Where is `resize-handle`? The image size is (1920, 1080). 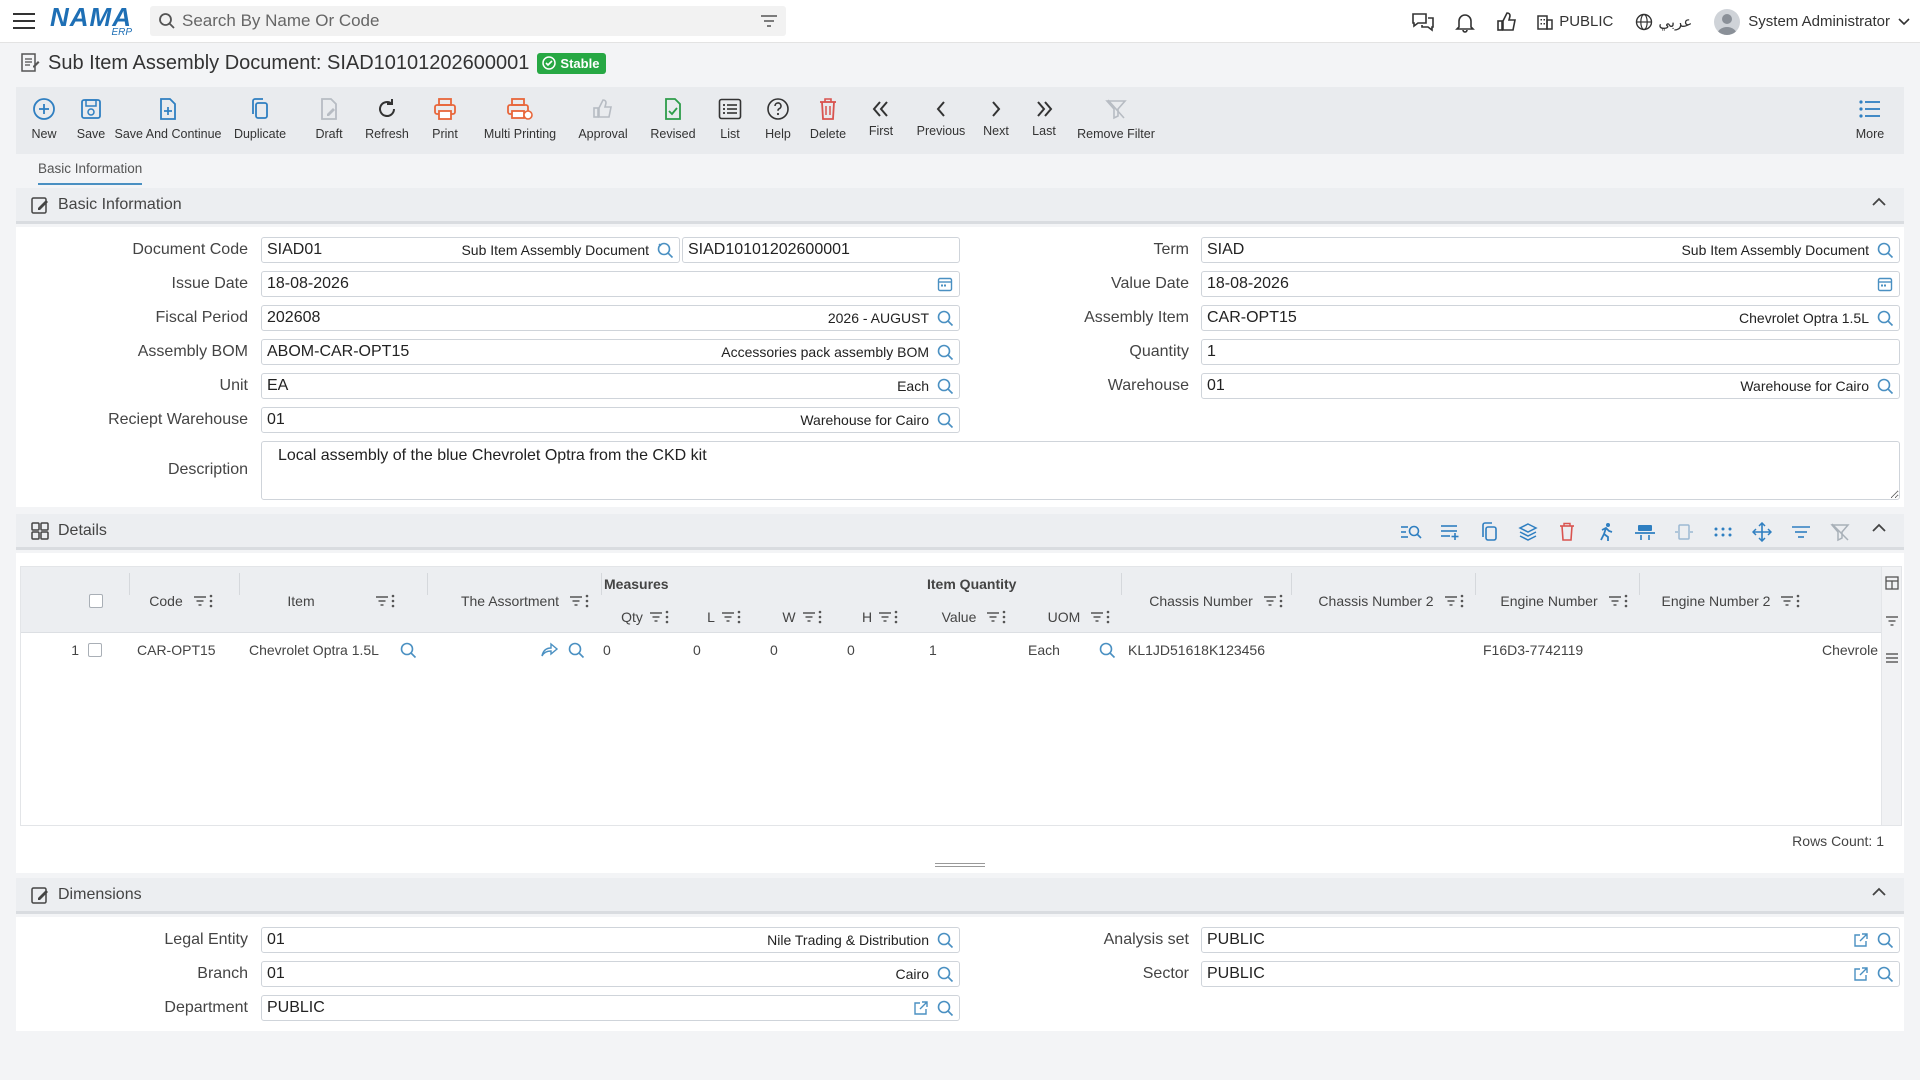
resize-handle is located at coordinates (960, 865).